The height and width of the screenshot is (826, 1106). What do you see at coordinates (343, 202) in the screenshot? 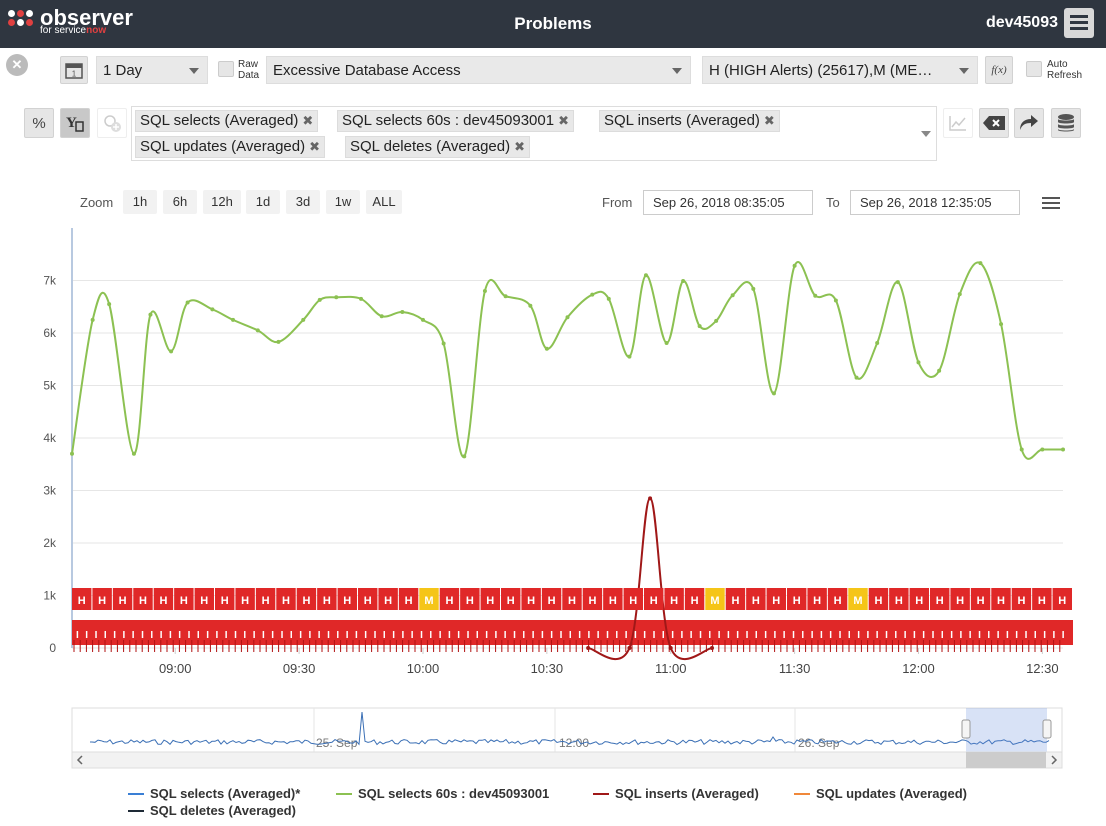
I see `zoom-1w-button: 1w` at bounding box center [343, 202].